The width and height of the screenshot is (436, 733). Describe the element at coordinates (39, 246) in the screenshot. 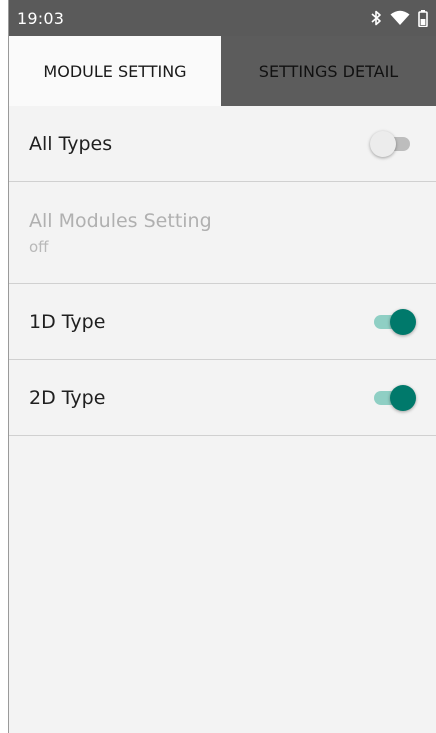

I see `all-modules-setting-value: off` at that location.